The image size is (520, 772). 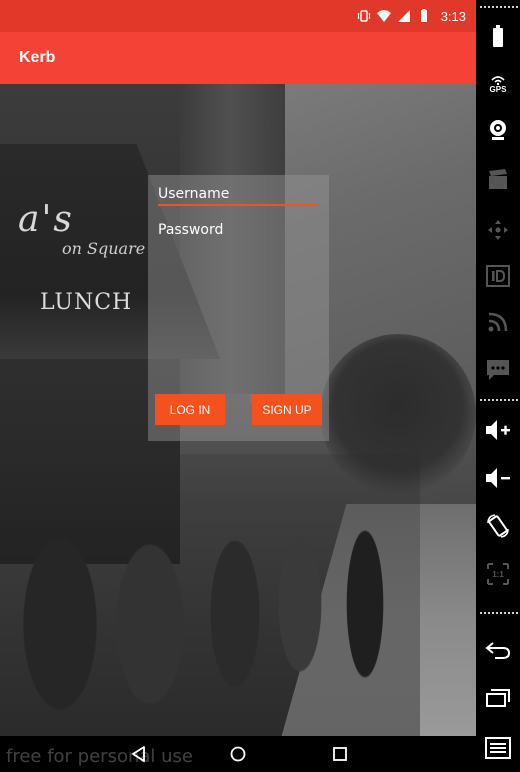 What do you see at coordinates (411, 16) in the screenshot?
I see `status-icons: 3:13` at bounding box center [411, 16].